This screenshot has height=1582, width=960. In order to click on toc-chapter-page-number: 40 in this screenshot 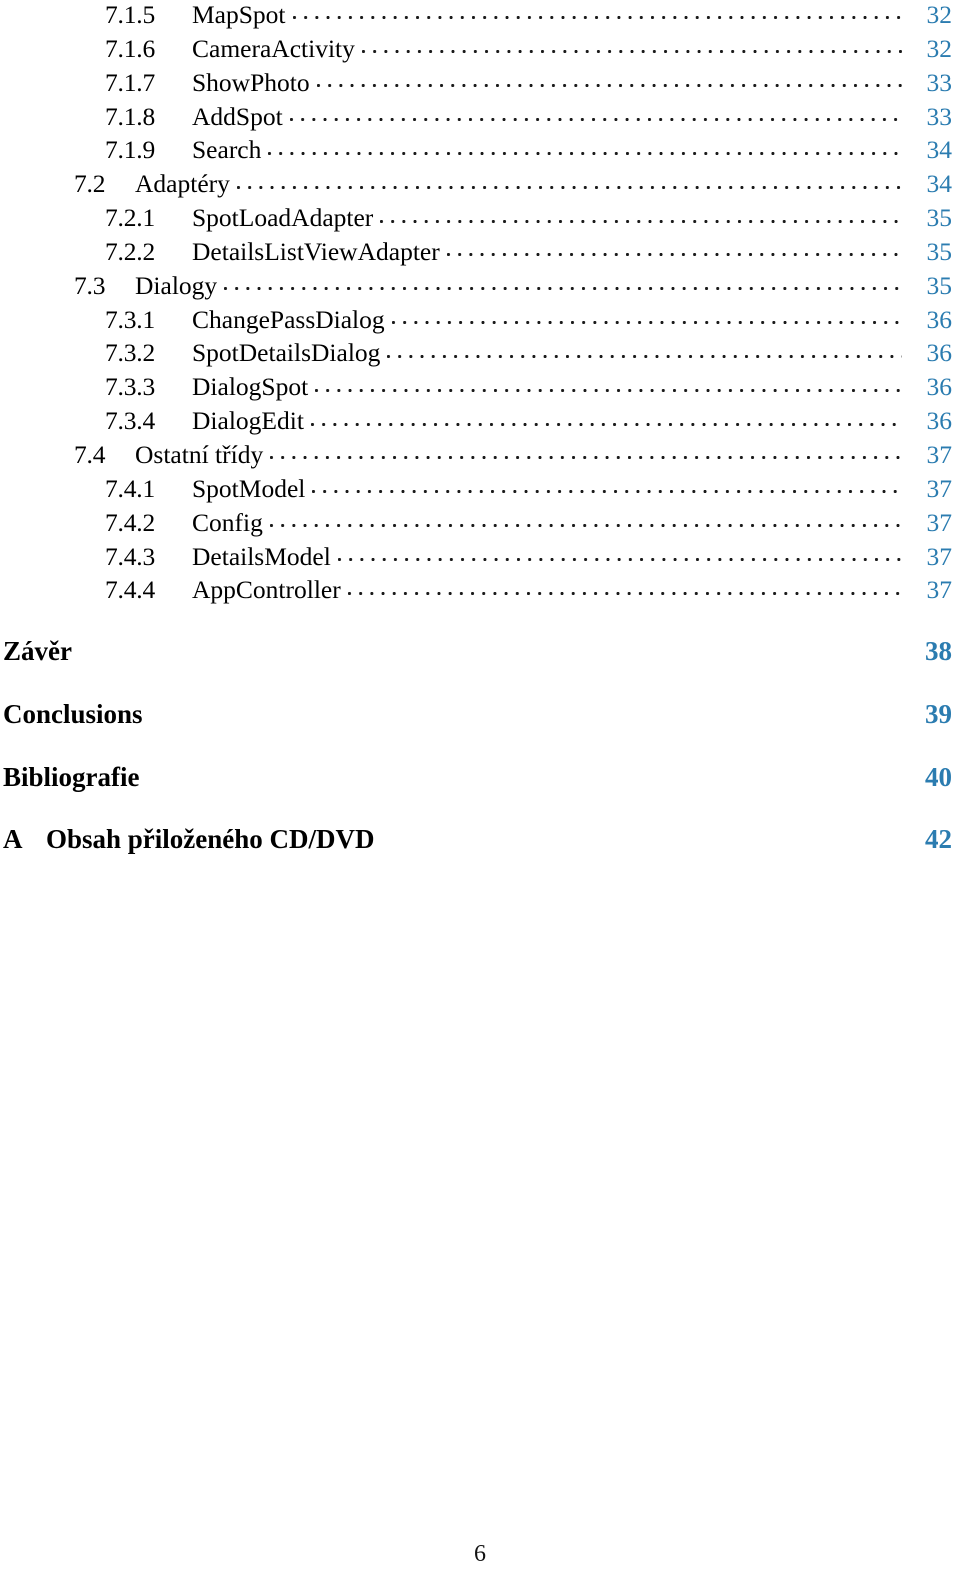, I will do `click(929, 777)`.